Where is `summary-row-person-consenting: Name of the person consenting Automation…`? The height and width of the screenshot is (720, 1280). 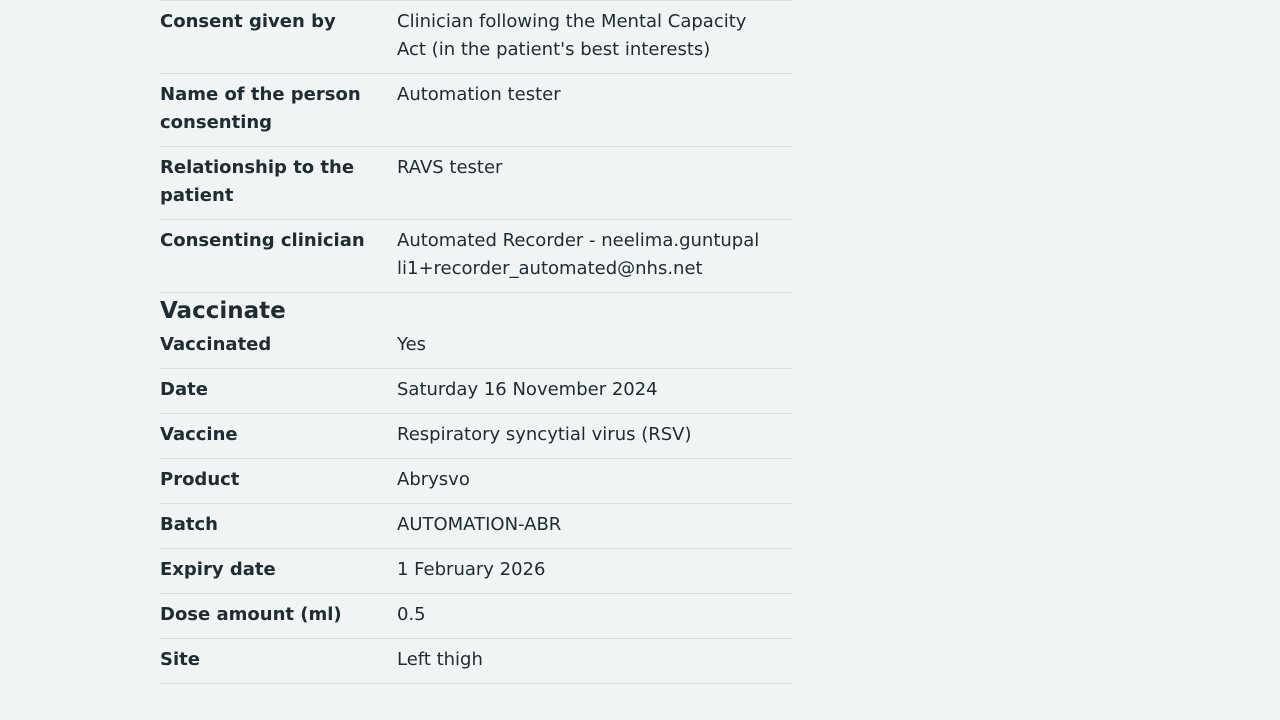
summary-row-person-consenting: Name of the person consenting Automation… is located at coordinates (476, 110).